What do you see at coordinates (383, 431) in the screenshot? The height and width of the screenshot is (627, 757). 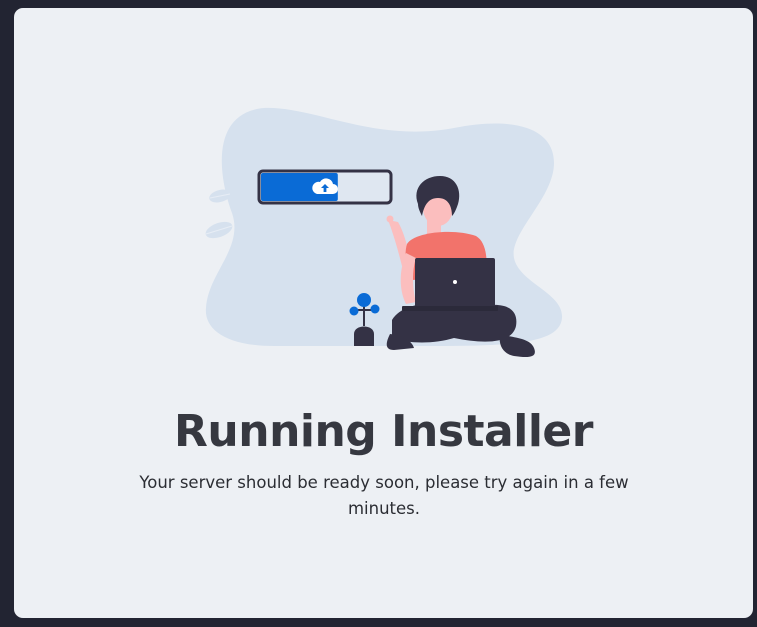 I see `page-title: Running Installer` at bounding box center [383, 431].